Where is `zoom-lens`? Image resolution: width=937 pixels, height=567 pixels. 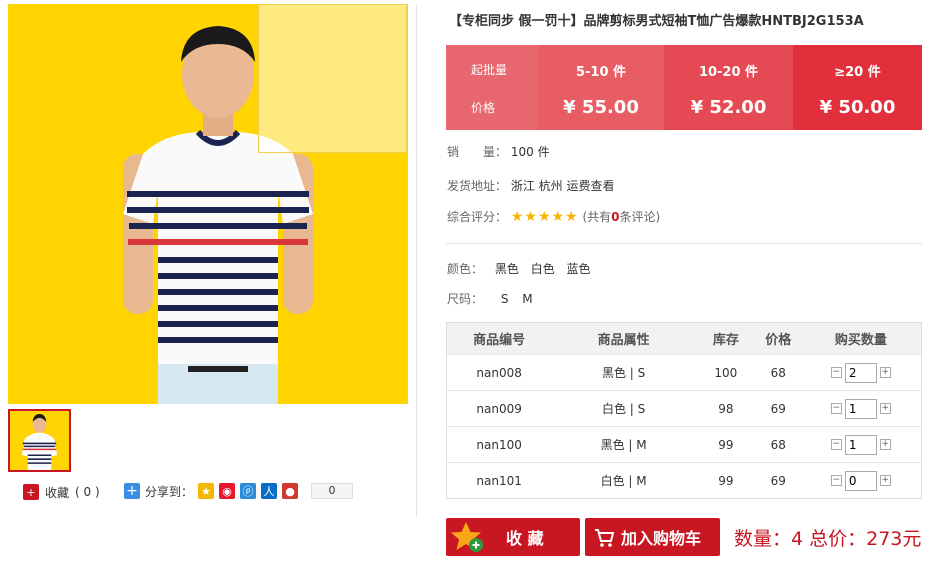 zoom-lens is located at coordinates (332, 78).